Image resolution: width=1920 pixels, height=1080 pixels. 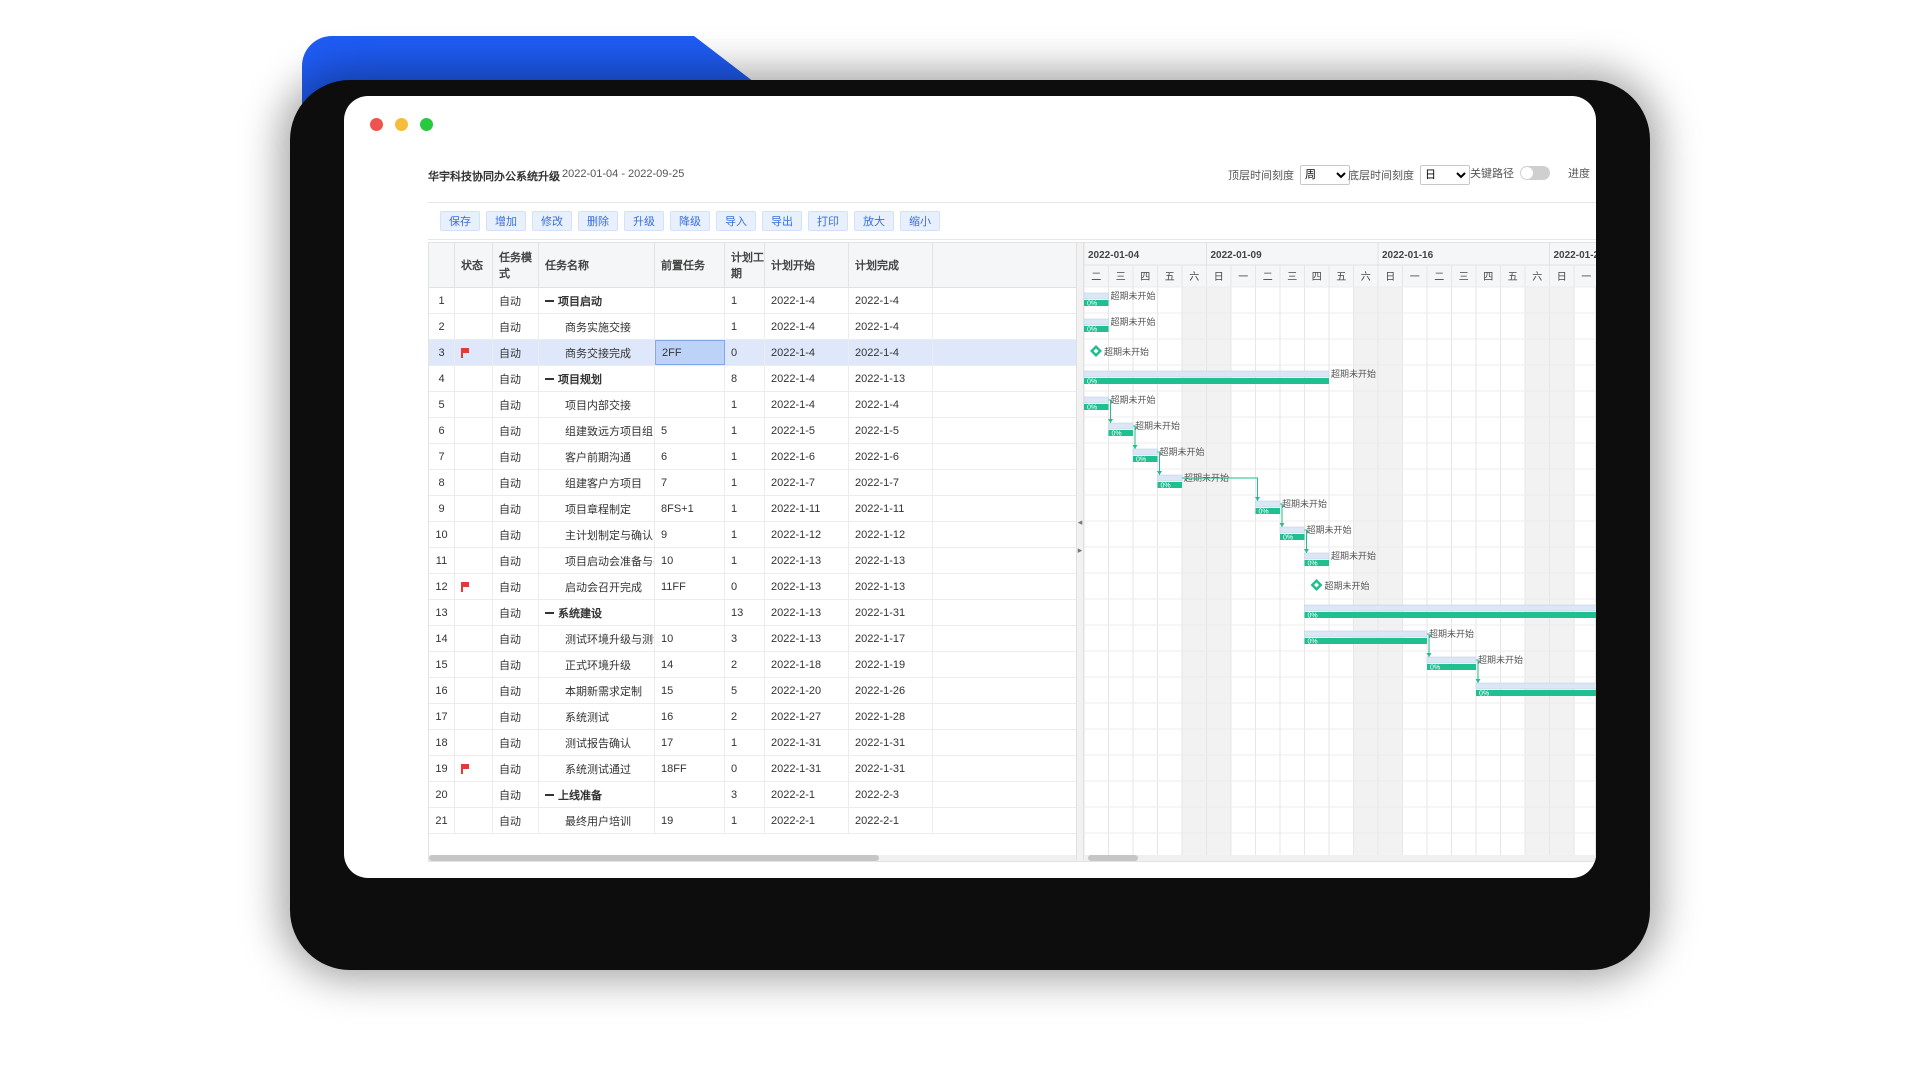 I want to click on planned-start: 2022-1-6, so click(x=807, y=456).